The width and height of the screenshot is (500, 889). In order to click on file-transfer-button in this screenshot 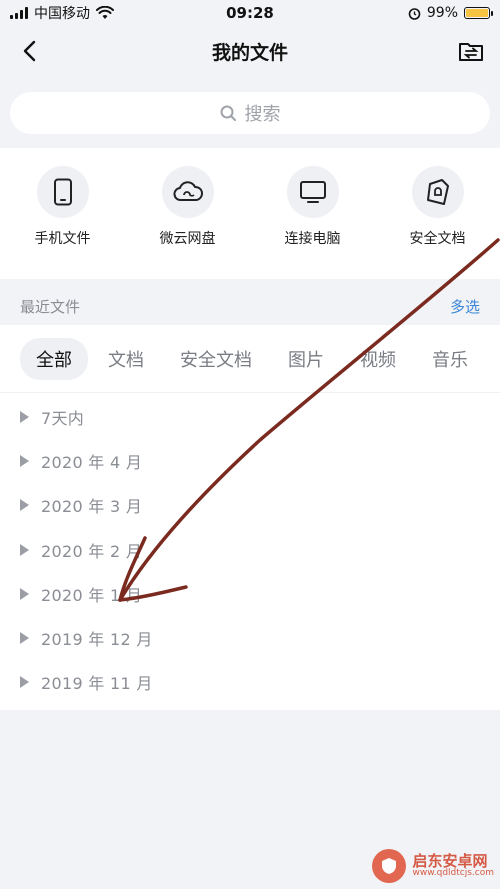, I will do `click(471, 51)`.